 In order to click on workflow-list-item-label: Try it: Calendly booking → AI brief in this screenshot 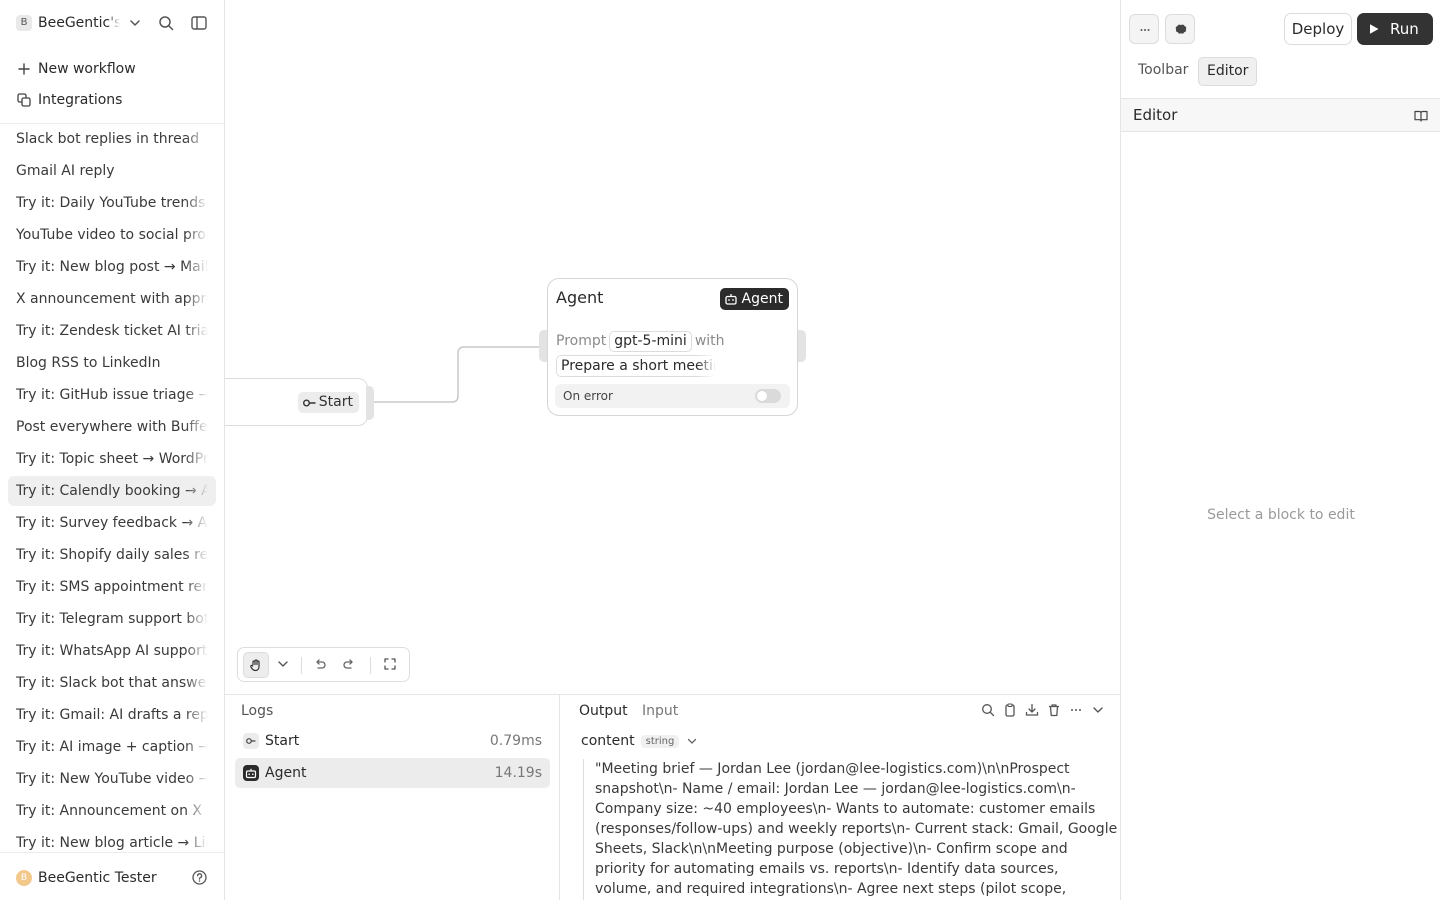, I will do `click(112, 491)`.